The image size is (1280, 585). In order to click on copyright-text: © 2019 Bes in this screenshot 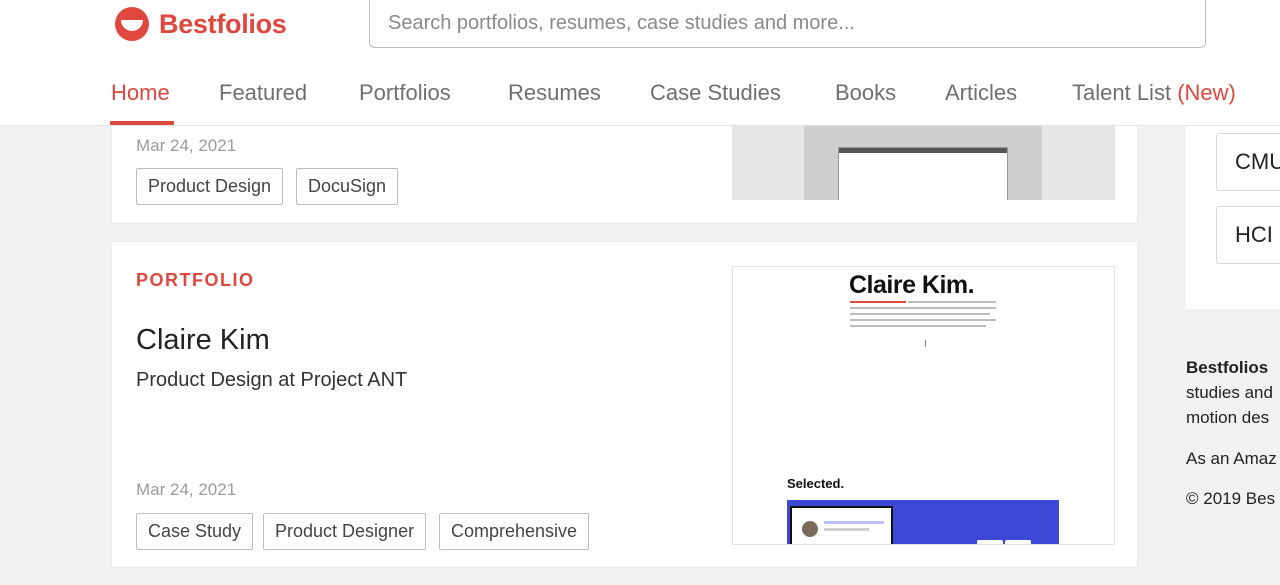, I will do `click(1231, 498)`.